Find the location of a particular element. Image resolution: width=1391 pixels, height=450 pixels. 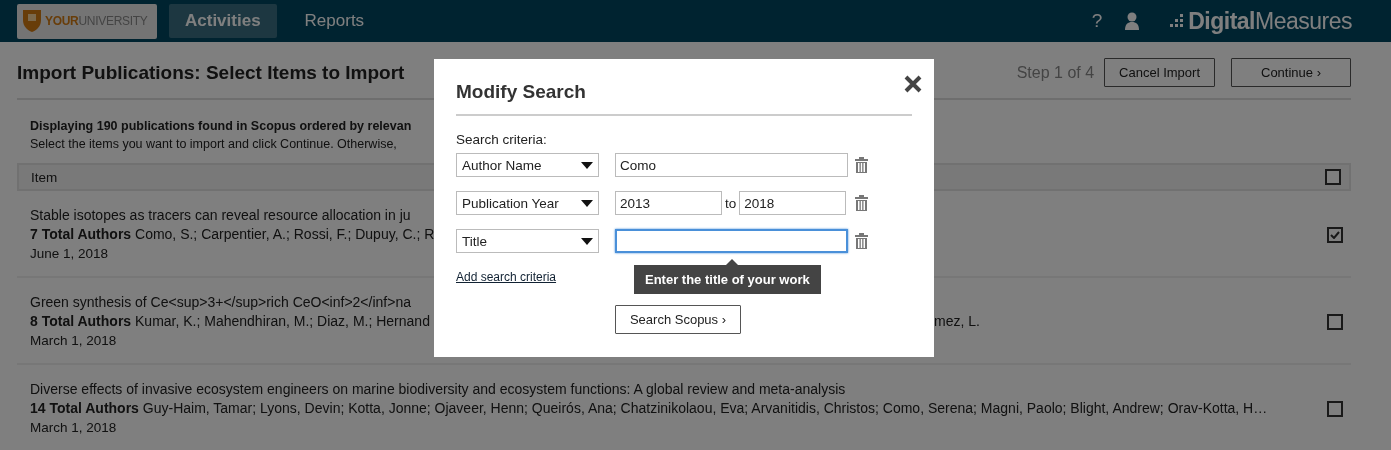

page-title: Import Publications: Select Items to Import is located at coordinates (211, 72).